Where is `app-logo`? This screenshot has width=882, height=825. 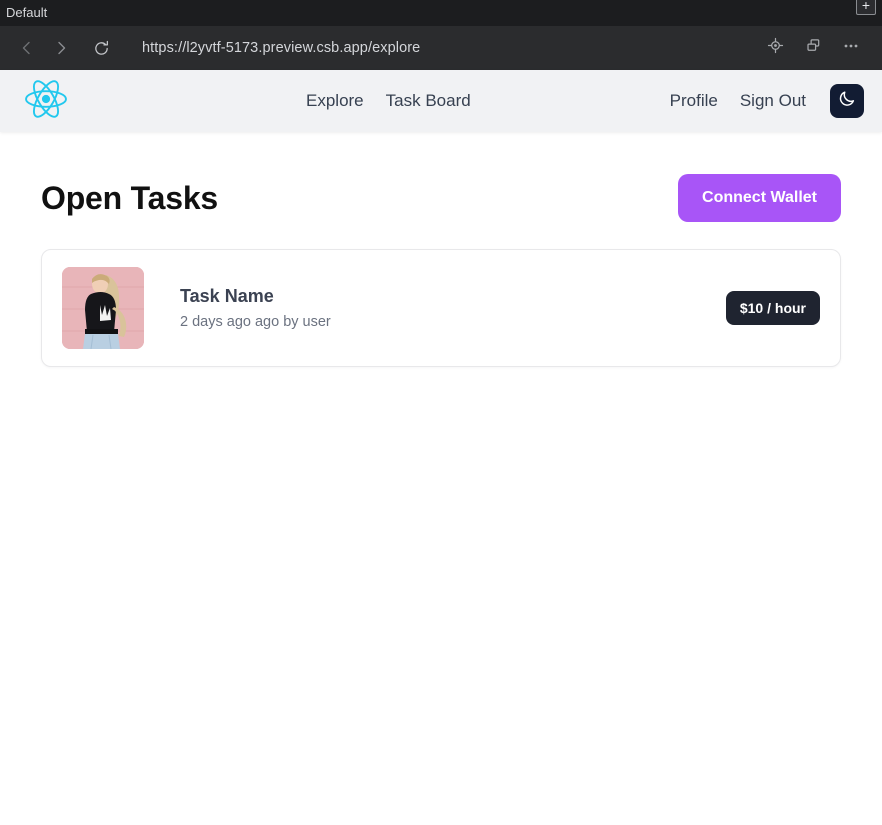 app-logo is located at coordinates (46, 101).